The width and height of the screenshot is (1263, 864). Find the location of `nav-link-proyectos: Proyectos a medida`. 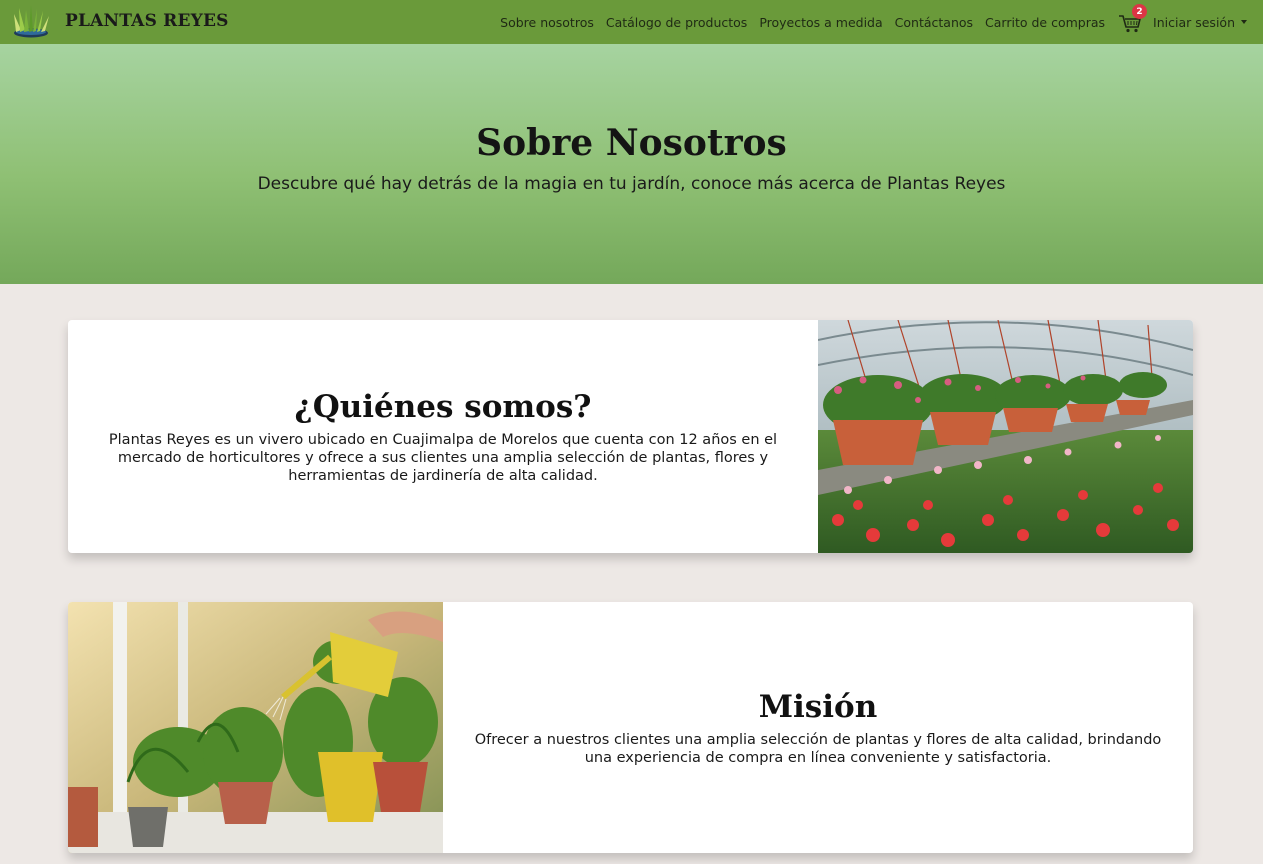

nav-link-proyectos: Proyectos a medida is located at coordinates (820, 22).